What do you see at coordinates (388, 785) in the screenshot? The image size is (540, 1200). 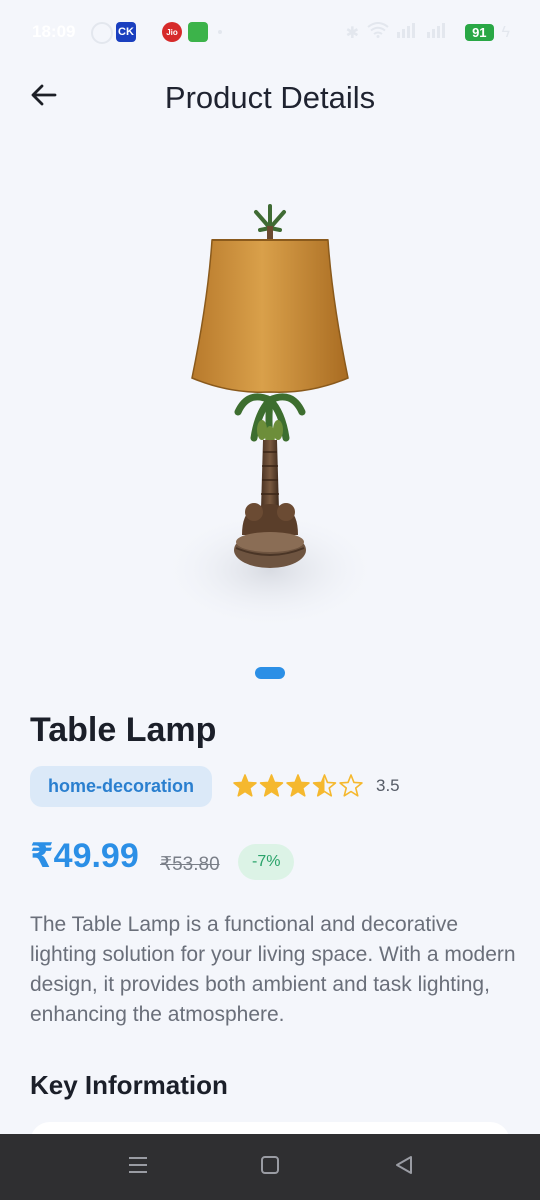 I see `rating-value: 3.5` at bounding box center [388, 785].